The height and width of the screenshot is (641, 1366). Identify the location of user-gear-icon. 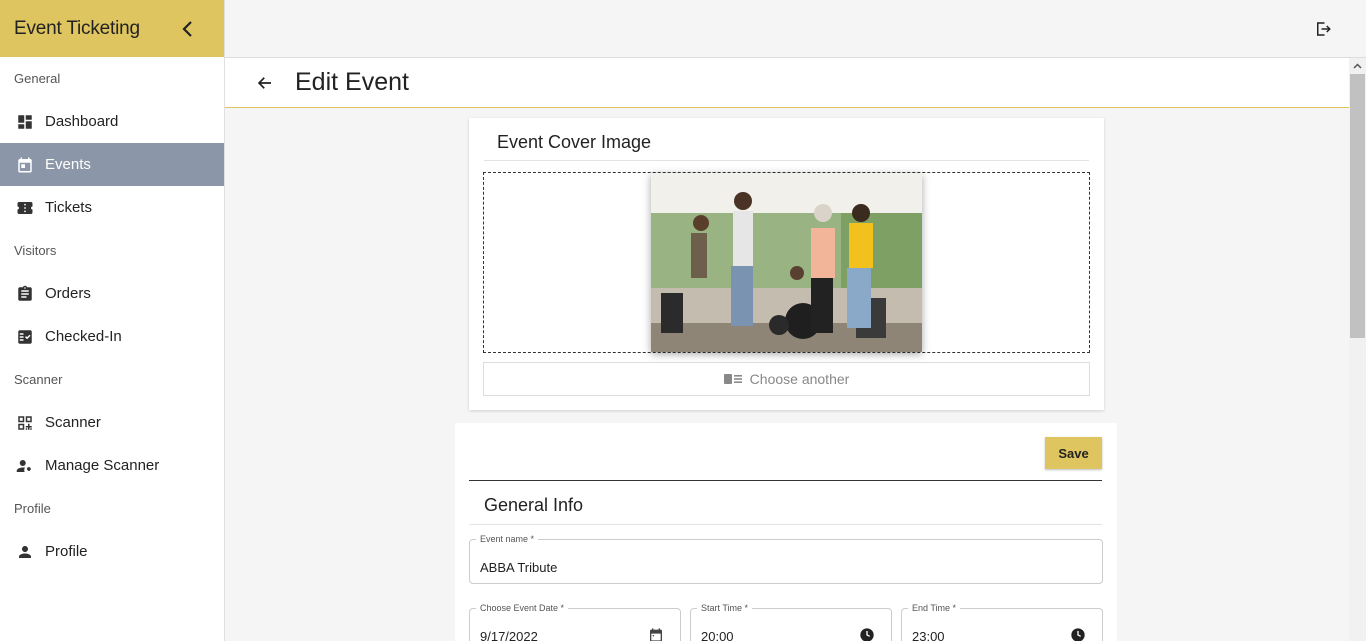
(25, 466).